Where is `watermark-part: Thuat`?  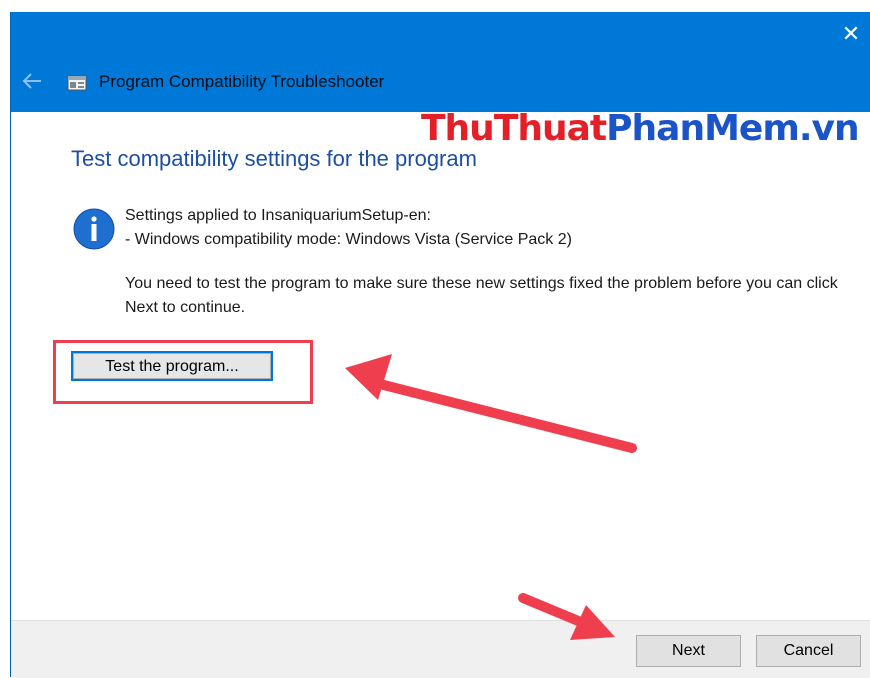 watermark-part: Thuat is located at coordinates (550, 128).